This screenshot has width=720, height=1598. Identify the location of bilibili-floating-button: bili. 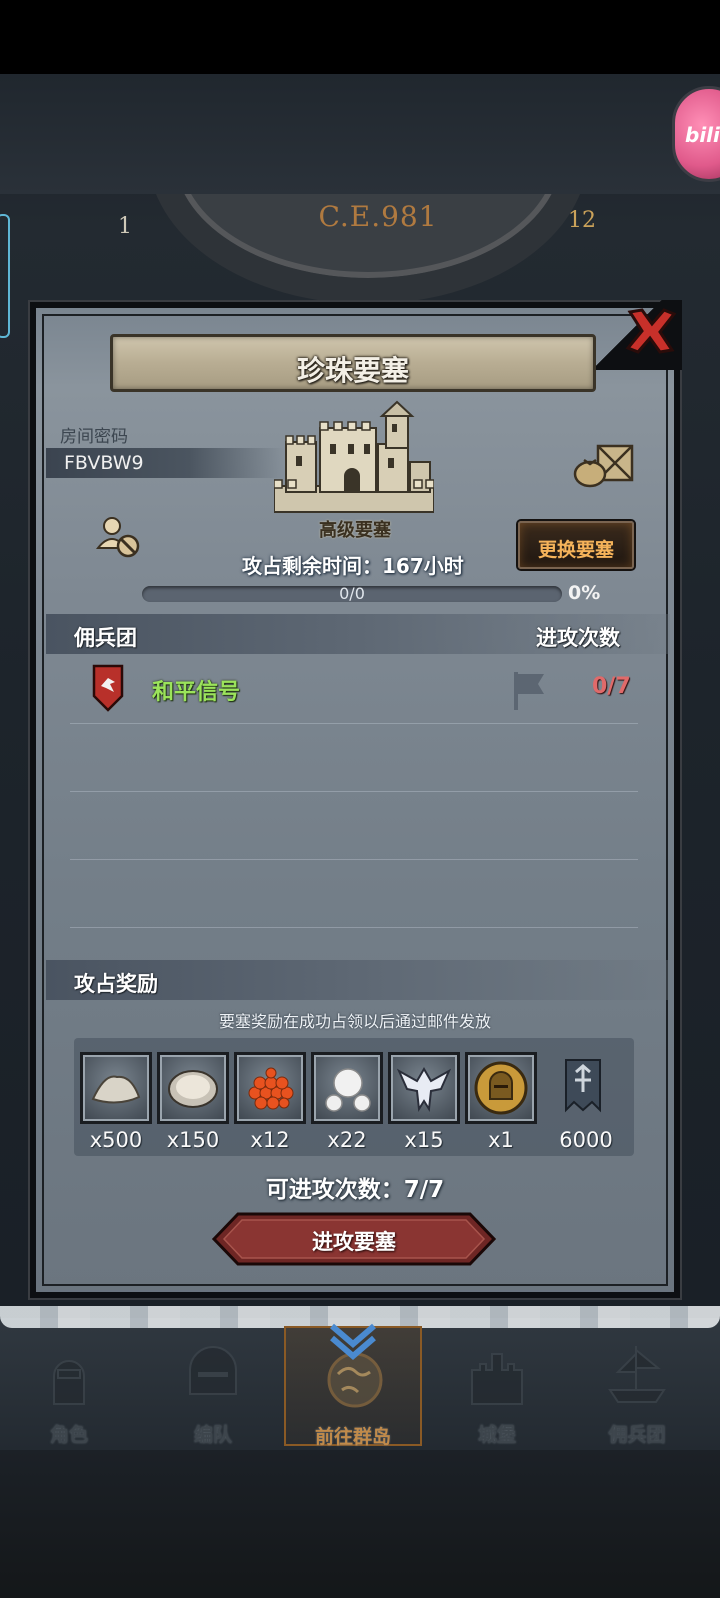
(696, 134).